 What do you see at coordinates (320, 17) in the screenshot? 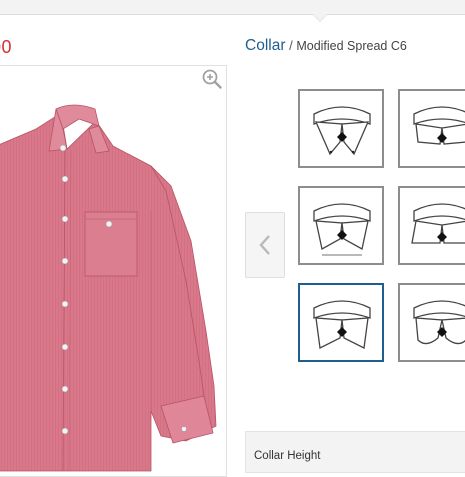
I see `section-pointer-fill` at bounding box center [320, 17].